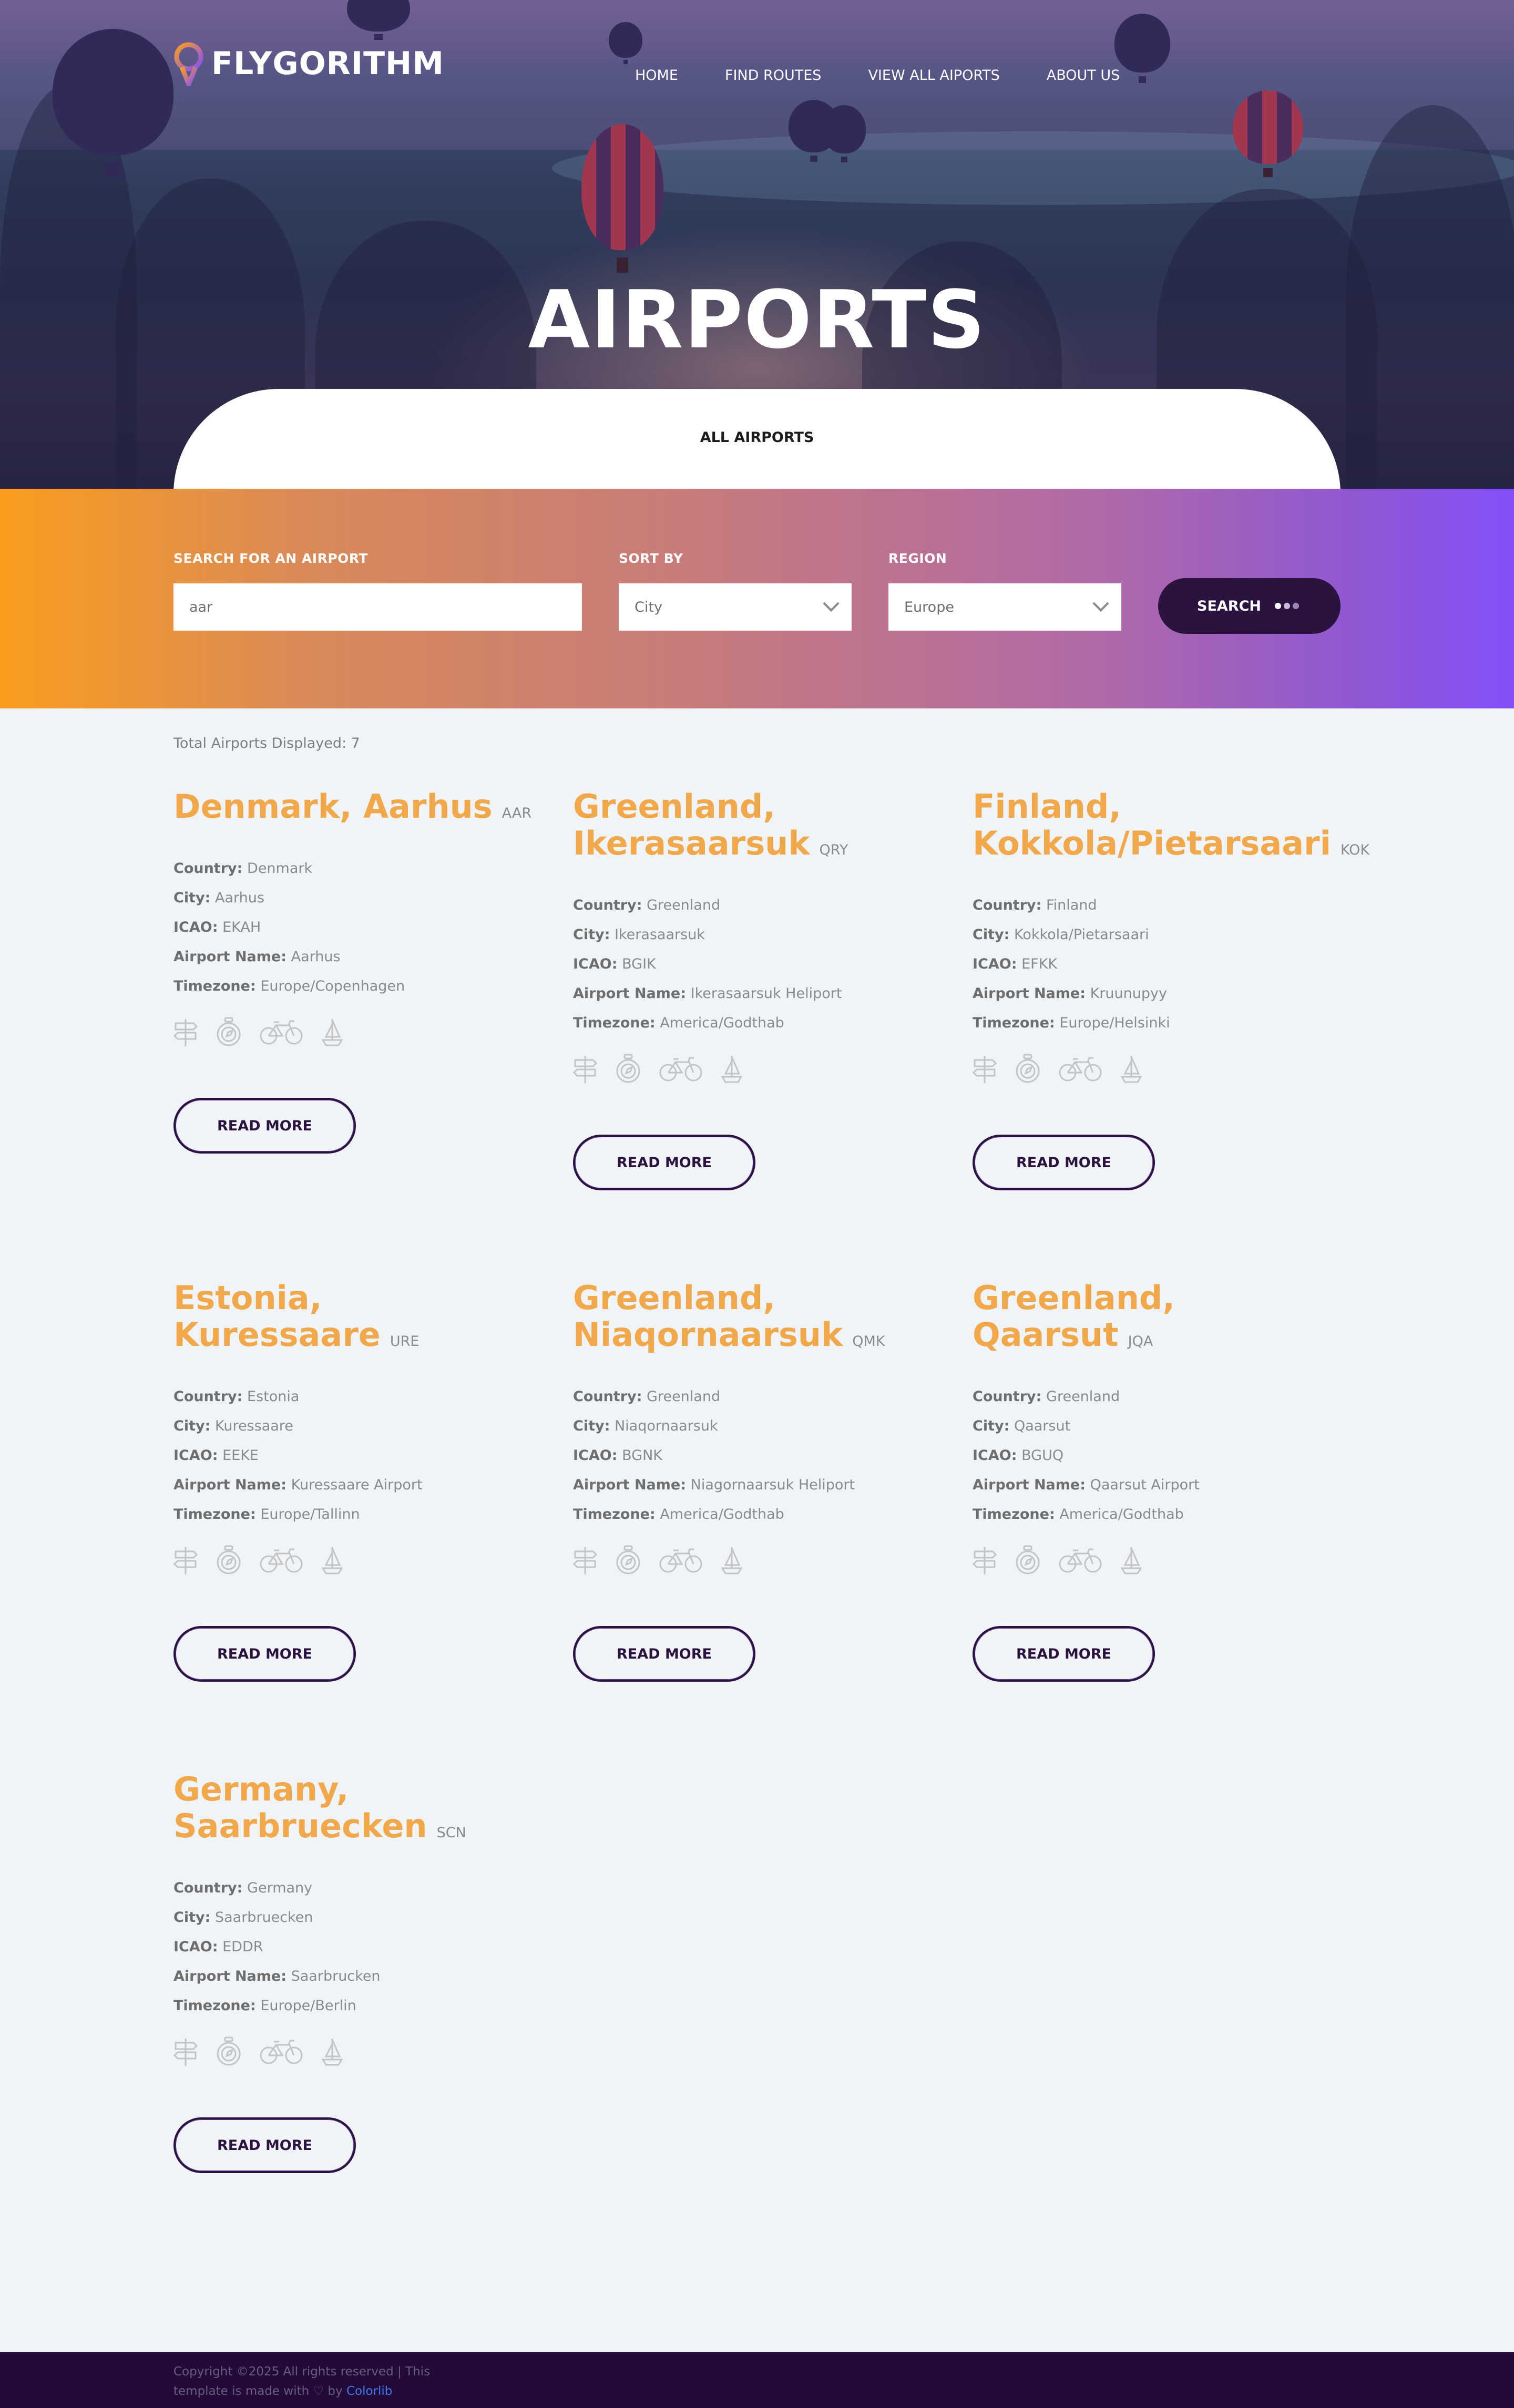  What do you see at coordinates (357, 986) in the screenshot?
I see `detail-timezone: Timezone: Europe/Copenhagen` at bounding box center [357, 986].